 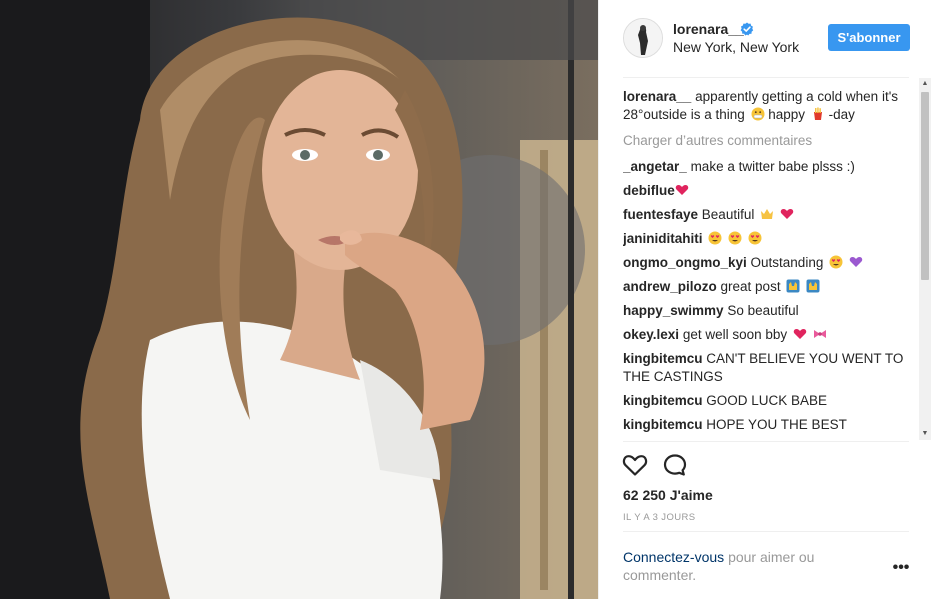 What do you see at coordinates (768, 141) in the screenshot?
I see `load-more-comments-link: Charger d’autres commentaires` at bounding box center [768, 141].